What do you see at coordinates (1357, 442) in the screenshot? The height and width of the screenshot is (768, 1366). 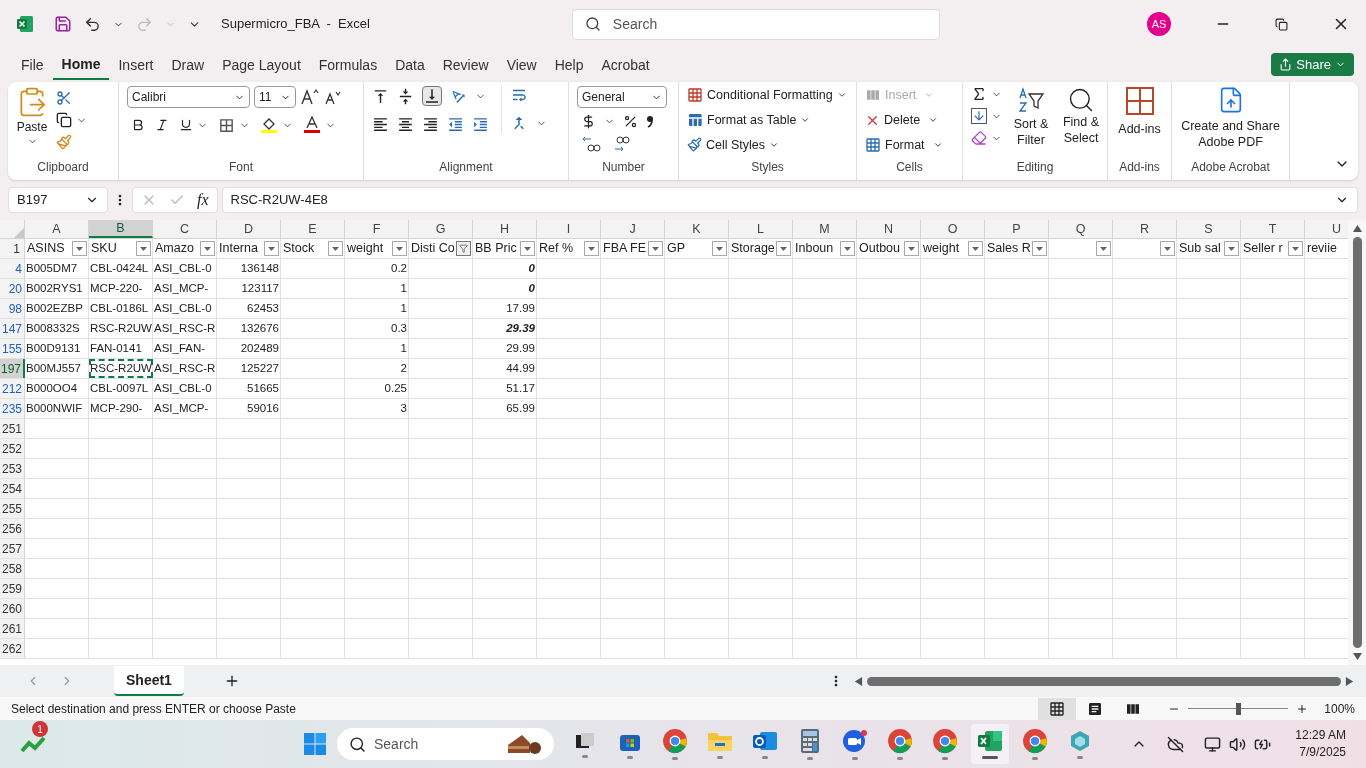 I see `vertical-scrollbar` at bounding box center [1357, 442].